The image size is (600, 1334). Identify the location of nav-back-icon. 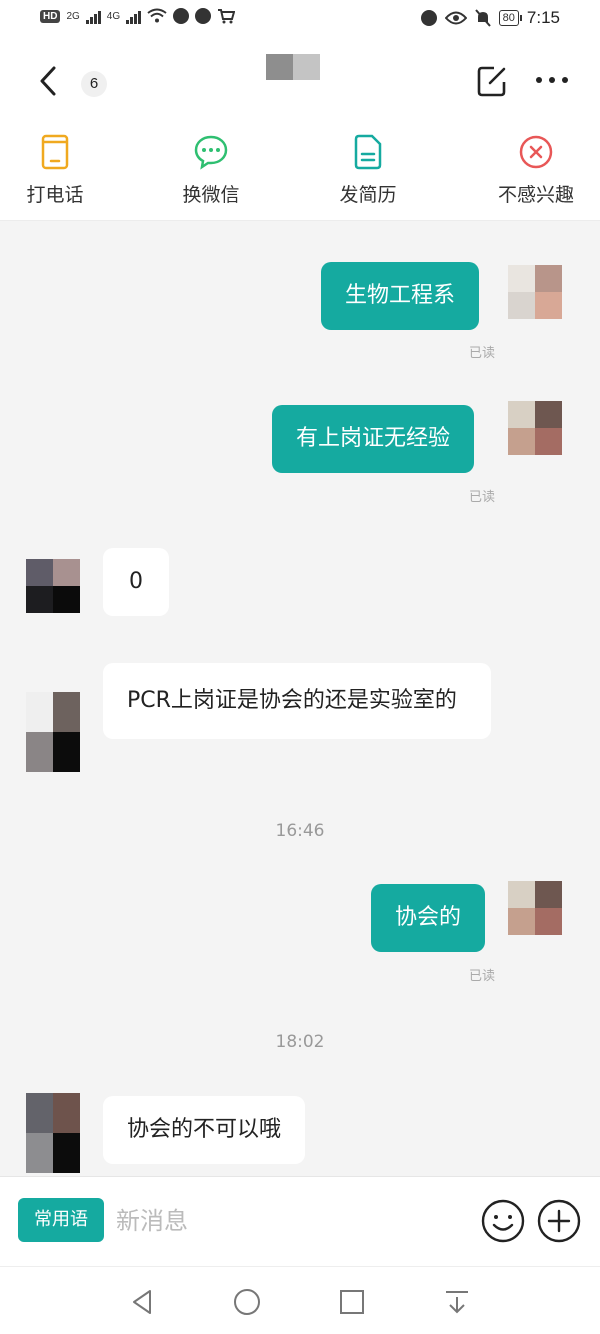
(142, 1302).